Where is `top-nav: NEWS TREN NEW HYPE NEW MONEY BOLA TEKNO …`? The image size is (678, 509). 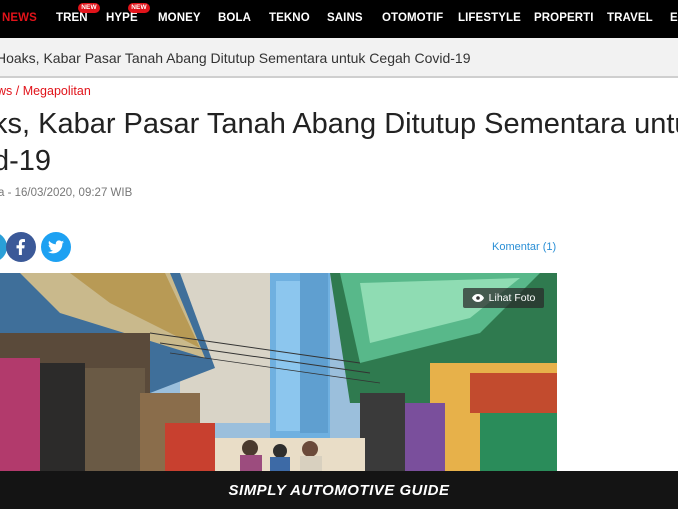 top-nav: NEWS TREN NEW HYPE NEW MONEY BOLA TEKNO … is located at coordinates (339, 19).